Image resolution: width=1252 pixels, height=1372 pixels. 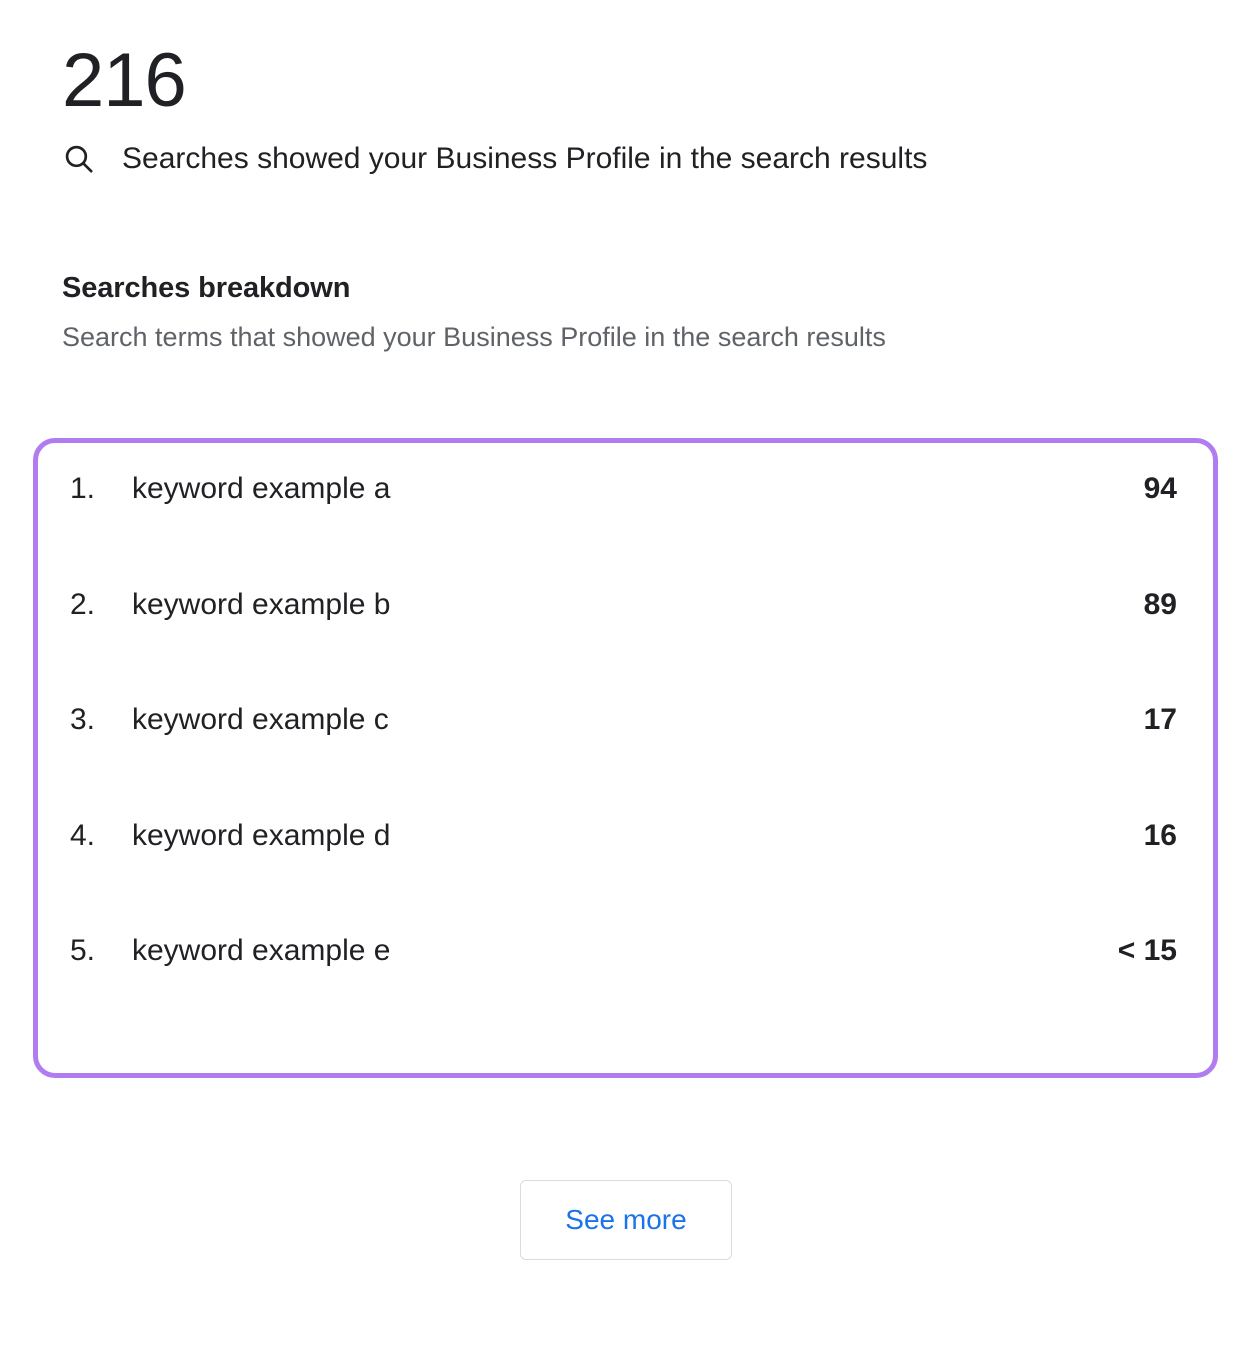 I want to click on keyword-term: keyword example e, so click(x=261, y=951).